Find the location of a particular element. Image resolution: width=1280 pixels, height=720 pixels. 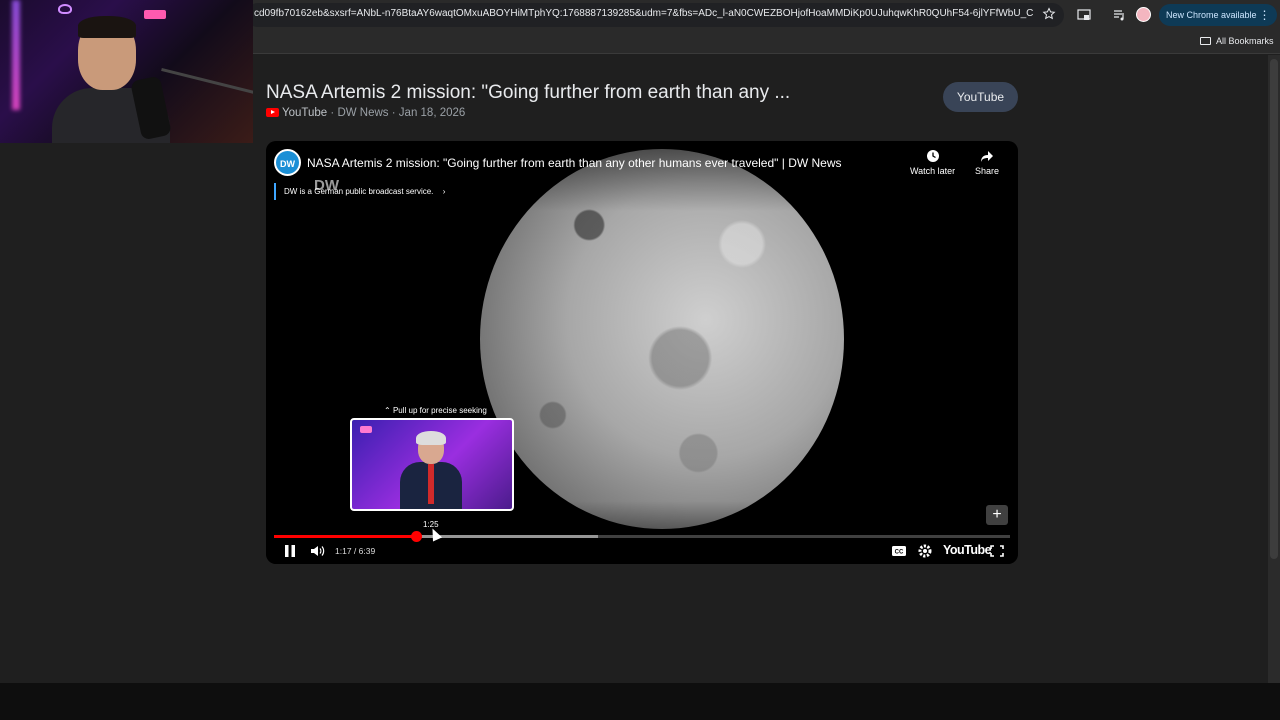

page-scrollbar is located at coordinates (1274, 369).